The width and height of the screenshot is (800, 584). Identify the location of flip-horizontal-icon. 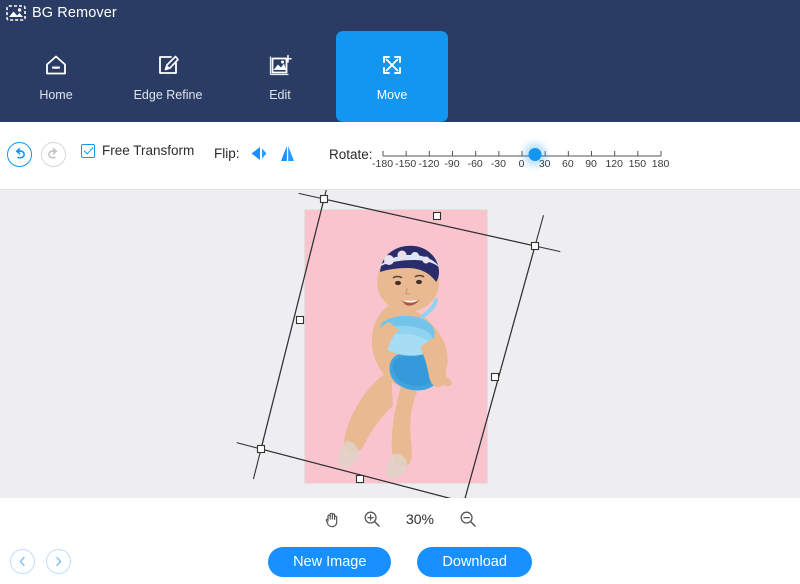
(259, 153).